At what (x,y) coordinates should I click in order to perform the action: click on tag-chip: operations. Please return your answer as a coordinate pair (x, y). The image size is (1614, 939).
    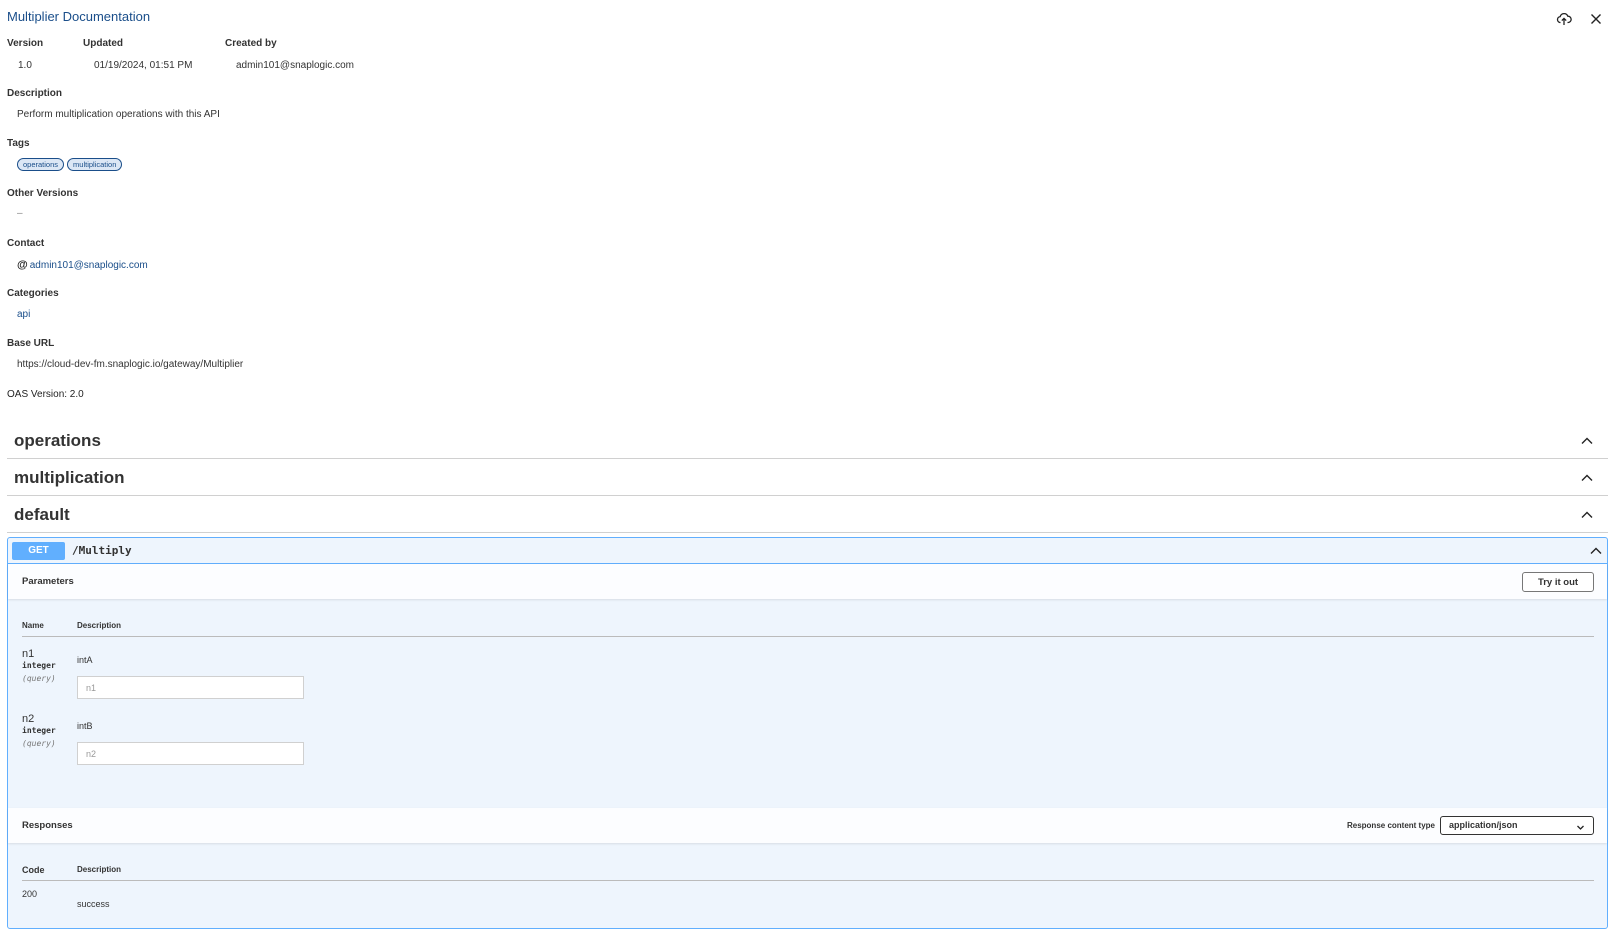
    Looking at the image, I should click on (41, 164).